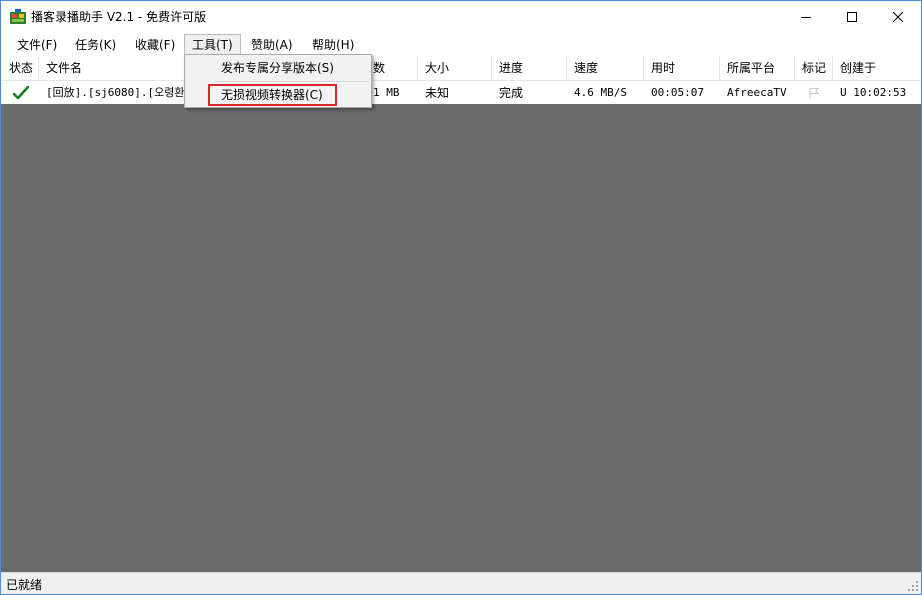  I want to click on count-cell: 1 MB, so click(386, 92).